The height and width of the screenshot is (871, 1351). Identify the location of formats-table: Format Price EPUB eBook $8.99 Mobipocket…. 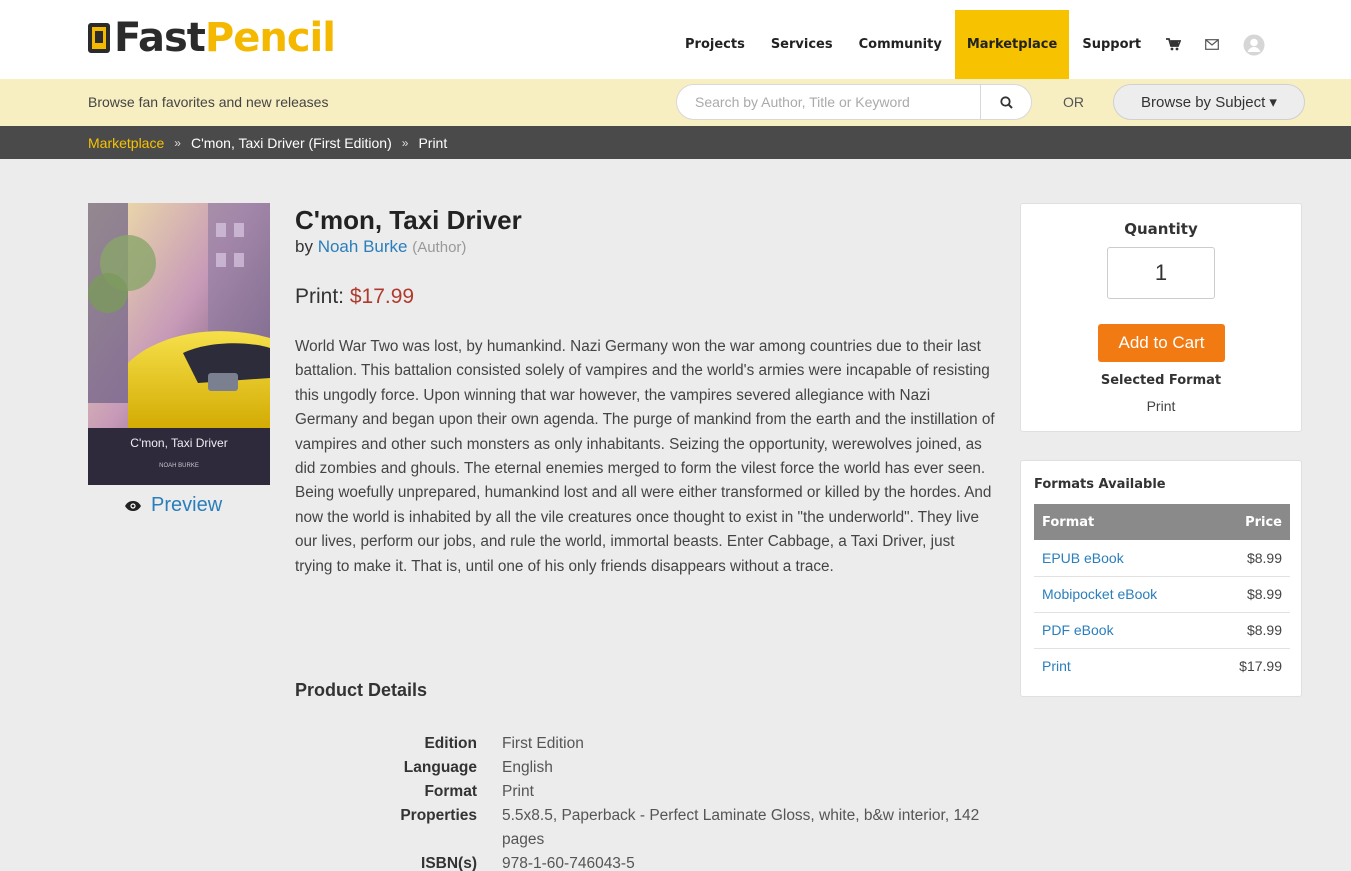
(1162, 594).